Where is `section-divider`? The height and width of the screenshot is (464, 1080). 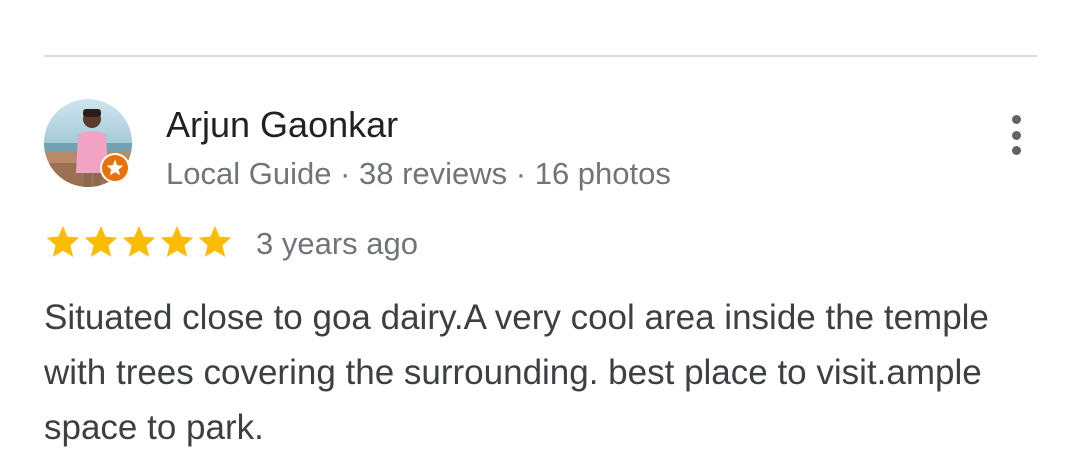 section-divider is located at coordinates (540, 56).